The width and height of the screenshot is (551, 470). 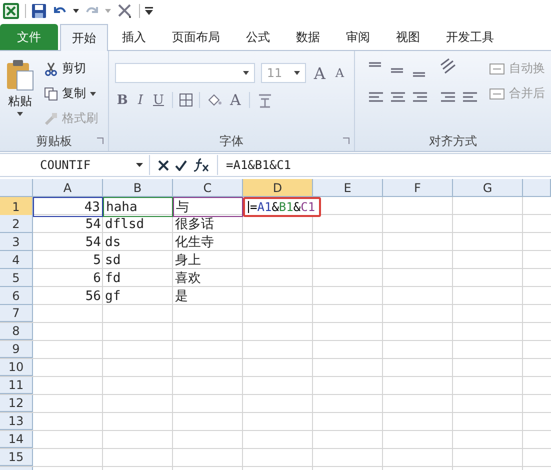 What do you see at coordinates (51, 119) in the screenshot?
I see `brush-icon` at bounding box center [51, 119].